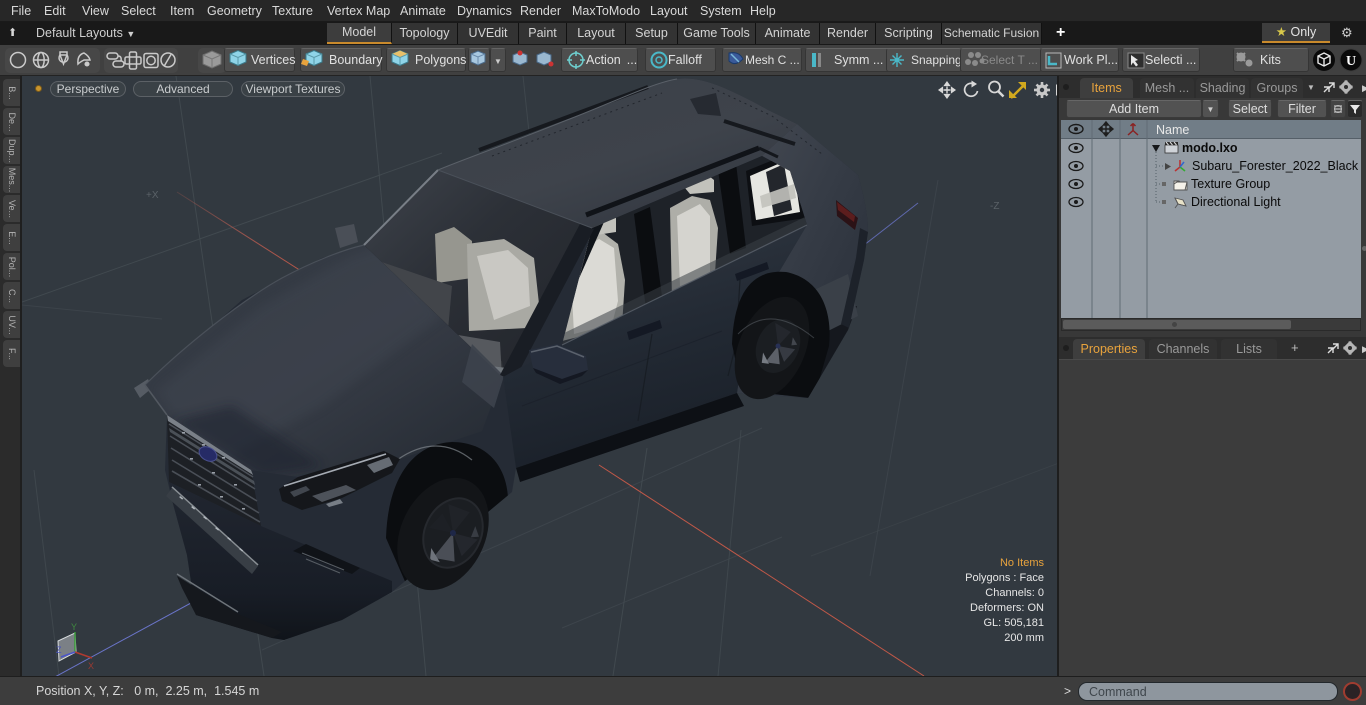 This screenshot has height=705, width=1366. What do you see at coordinates (1351, 61) in the screenshot?
I see `svg-text: U` at bounding box center [1351, 61].